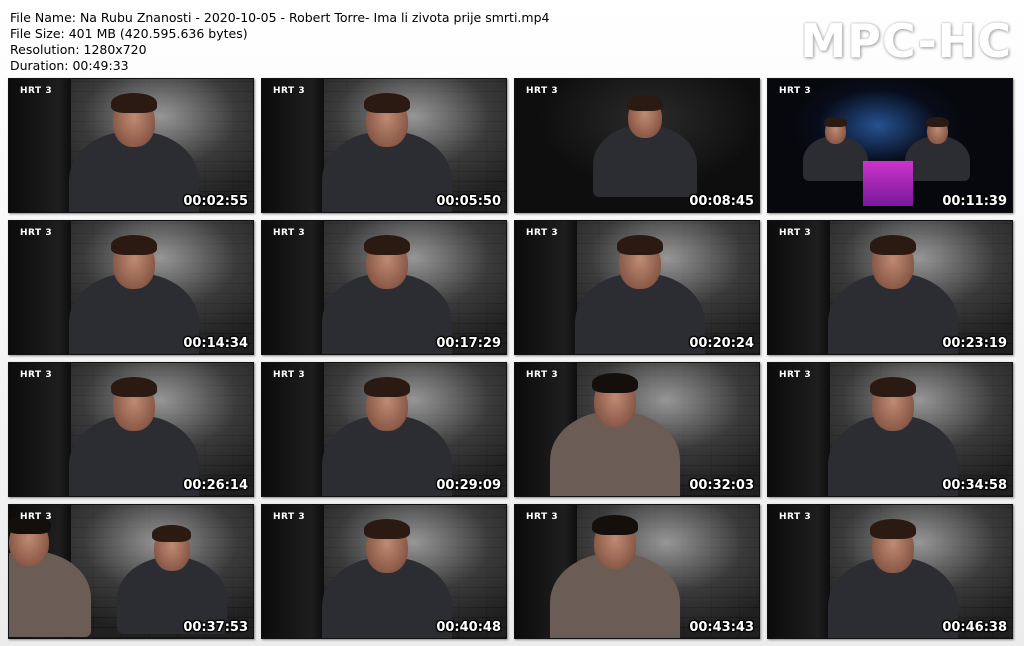 This screenshot has width=1024, height=646. I want to click on video-thumbnail: HRT 3 00:17:29, so click(384, 287).